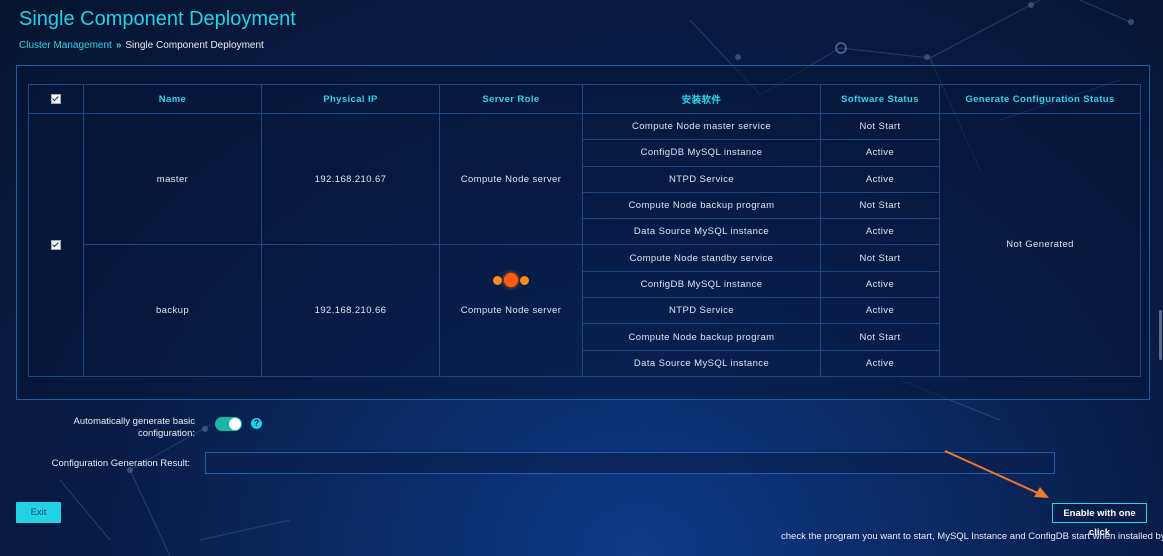 This screenshot has width=1163, height=556. I want to click on annotation-arrow-icon, so click(996, 474).